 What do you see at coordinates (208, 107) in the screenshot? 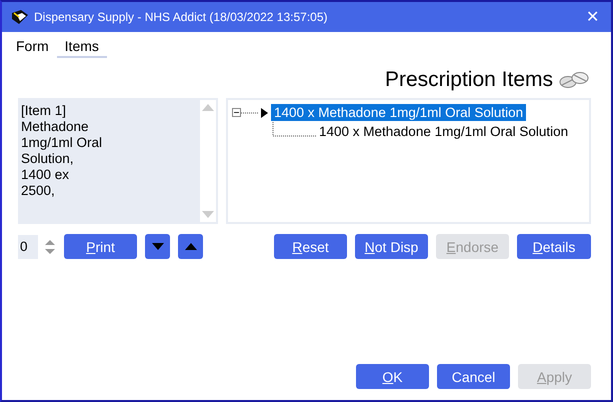
I see `scroll-up-icon` at bounding box center [208, 107].